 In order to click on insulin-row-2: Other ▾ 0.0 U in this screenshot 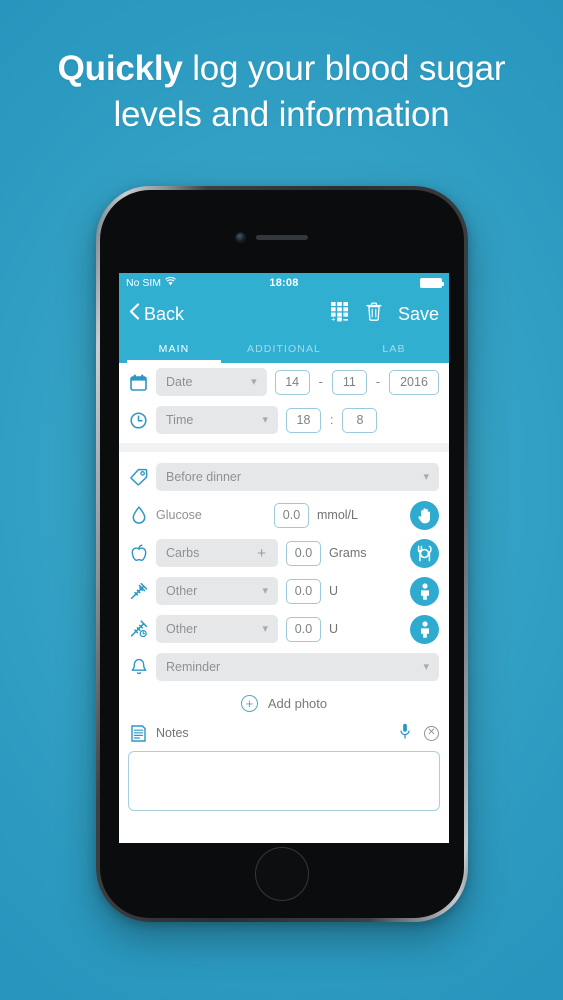, I will do `click(284, 629)`.